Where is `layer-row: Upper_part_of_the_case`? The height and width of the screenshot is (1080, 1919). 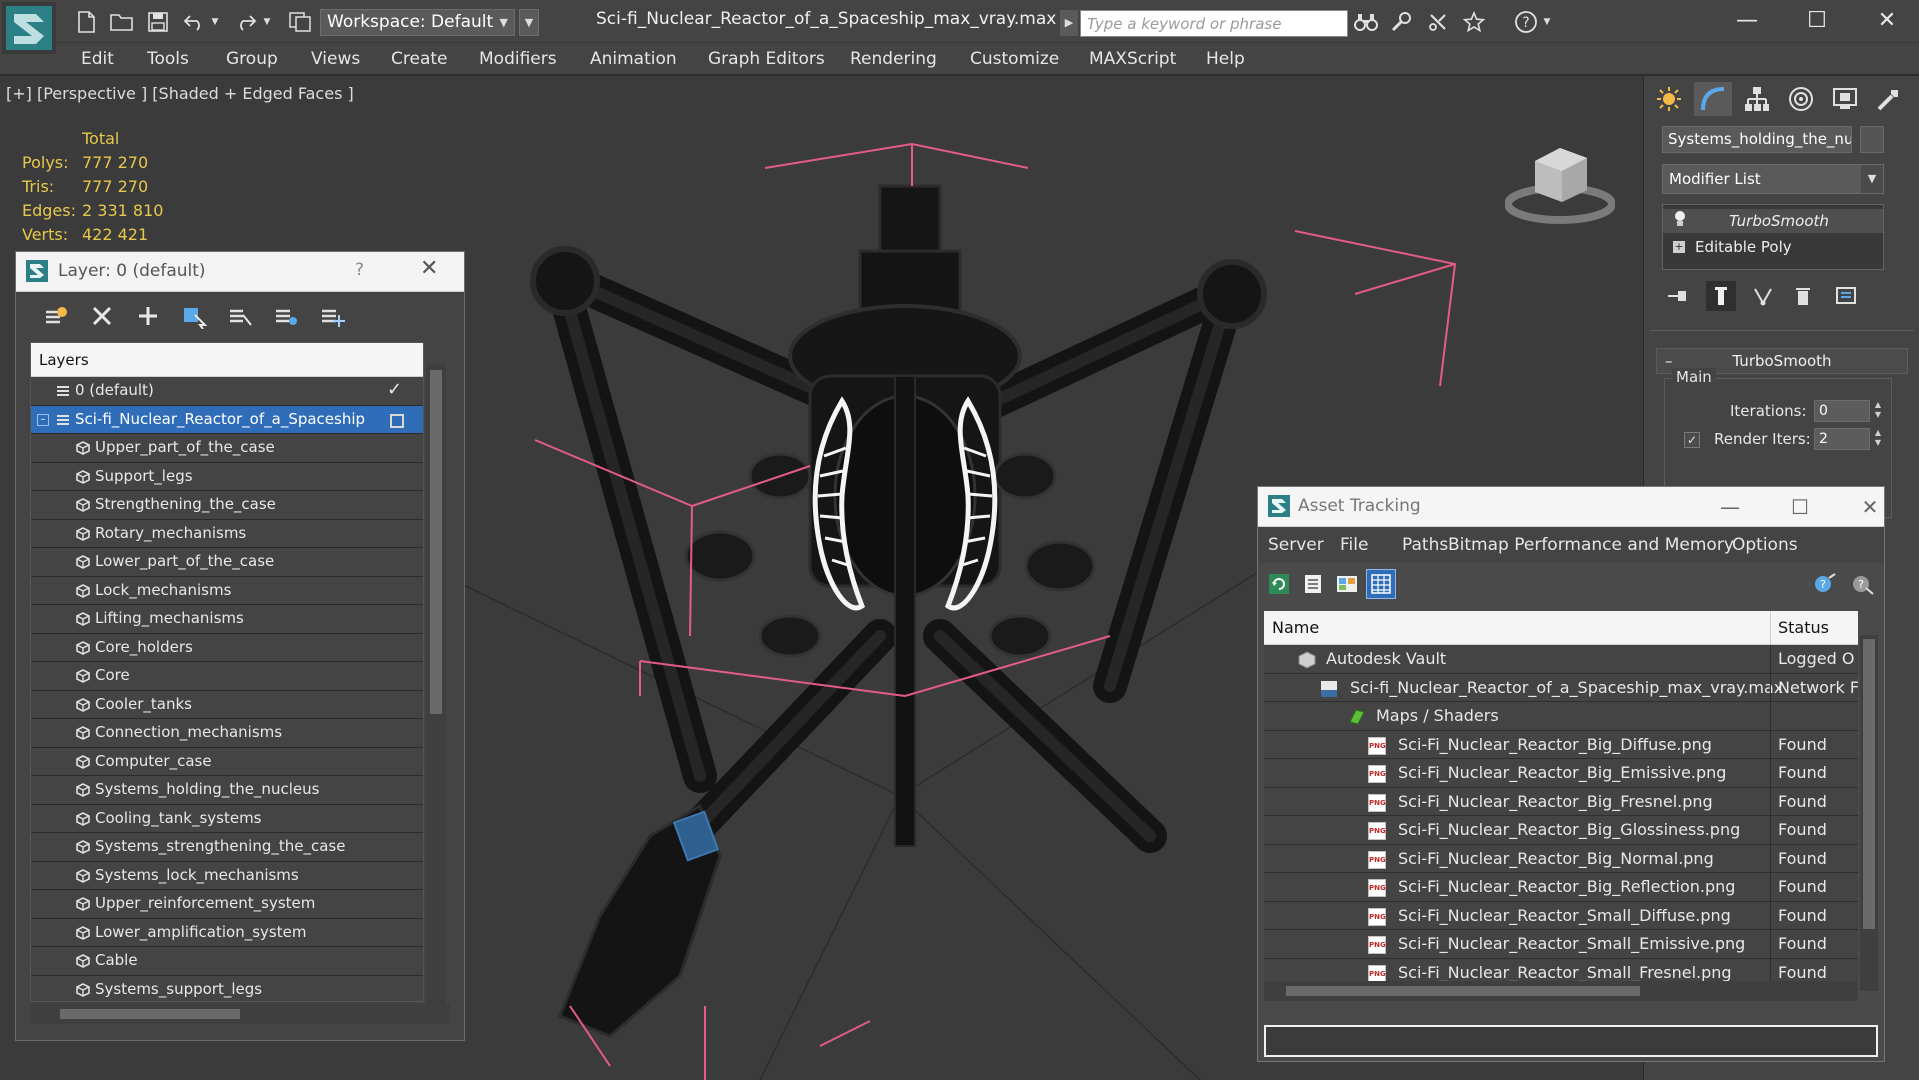
layer-row: Upper_part_of_the_case is located at coordinates (227, 448).